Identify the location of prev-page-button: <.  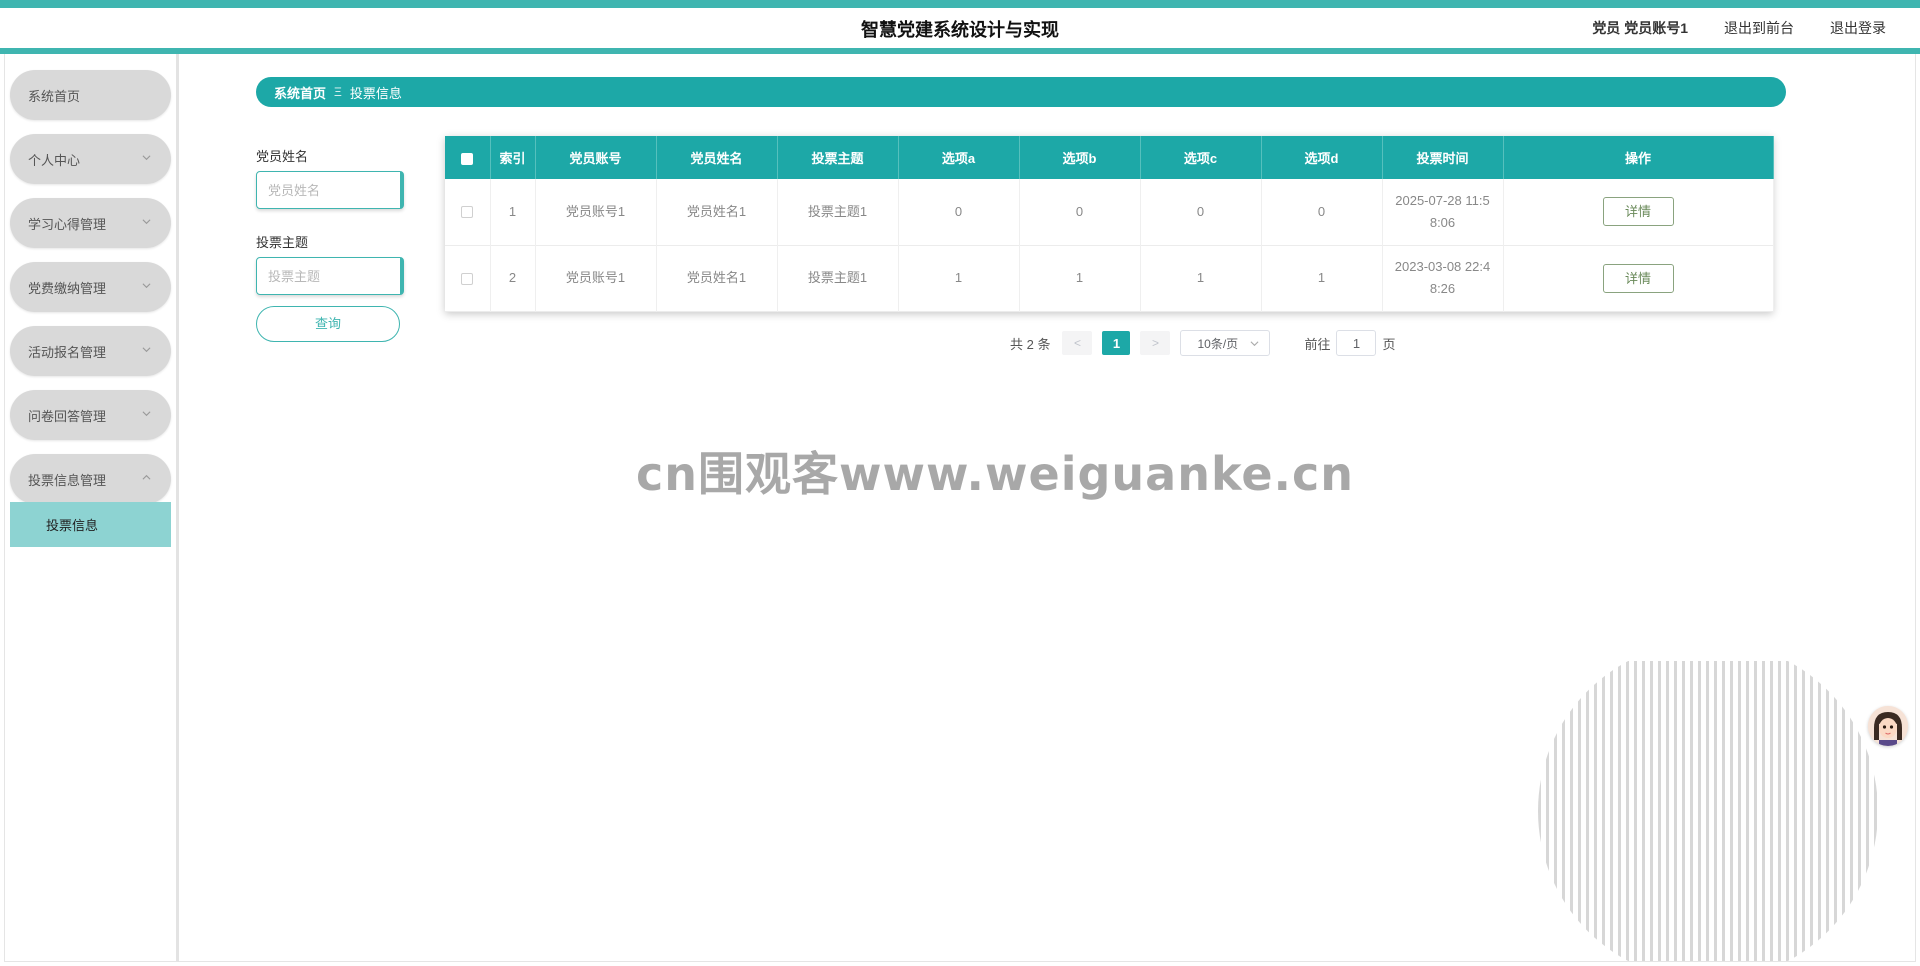
(1077, 343).